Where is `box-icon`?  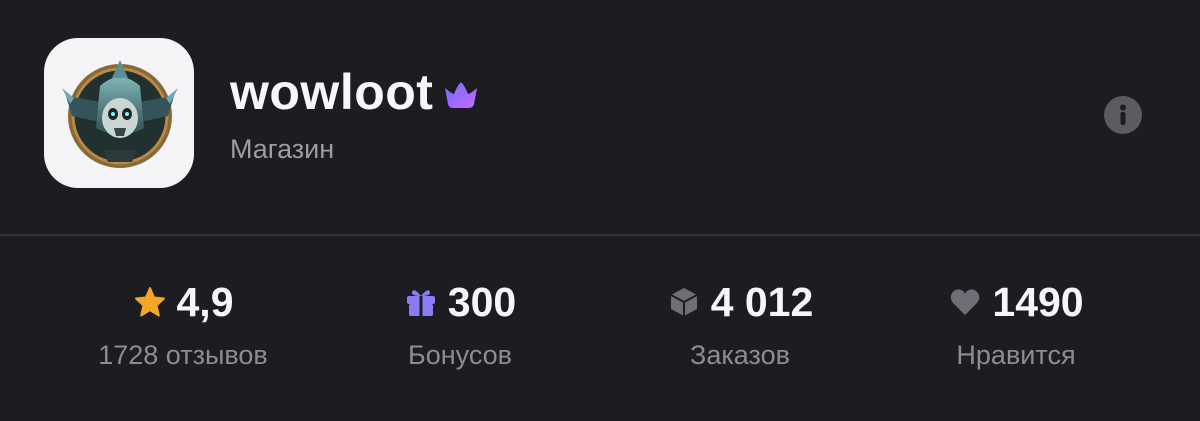 box-icon is located at coordinates (684, 302).